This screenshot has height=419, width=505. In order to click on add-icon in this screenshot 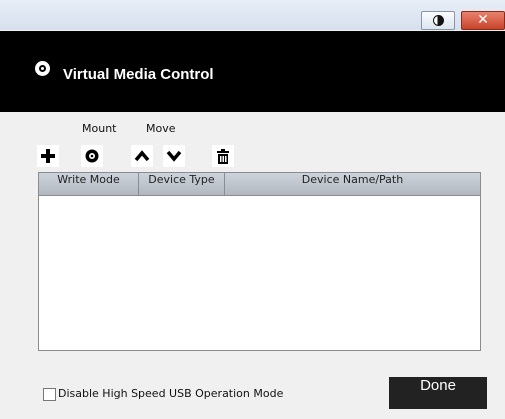, I will do `click(48, 156)`.